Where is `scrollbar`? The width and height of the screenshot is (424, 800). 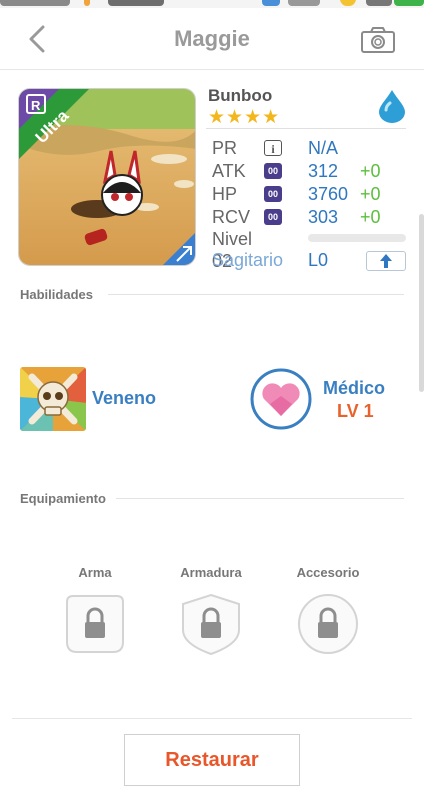 scrollbar is located at coordinates (421, 303).